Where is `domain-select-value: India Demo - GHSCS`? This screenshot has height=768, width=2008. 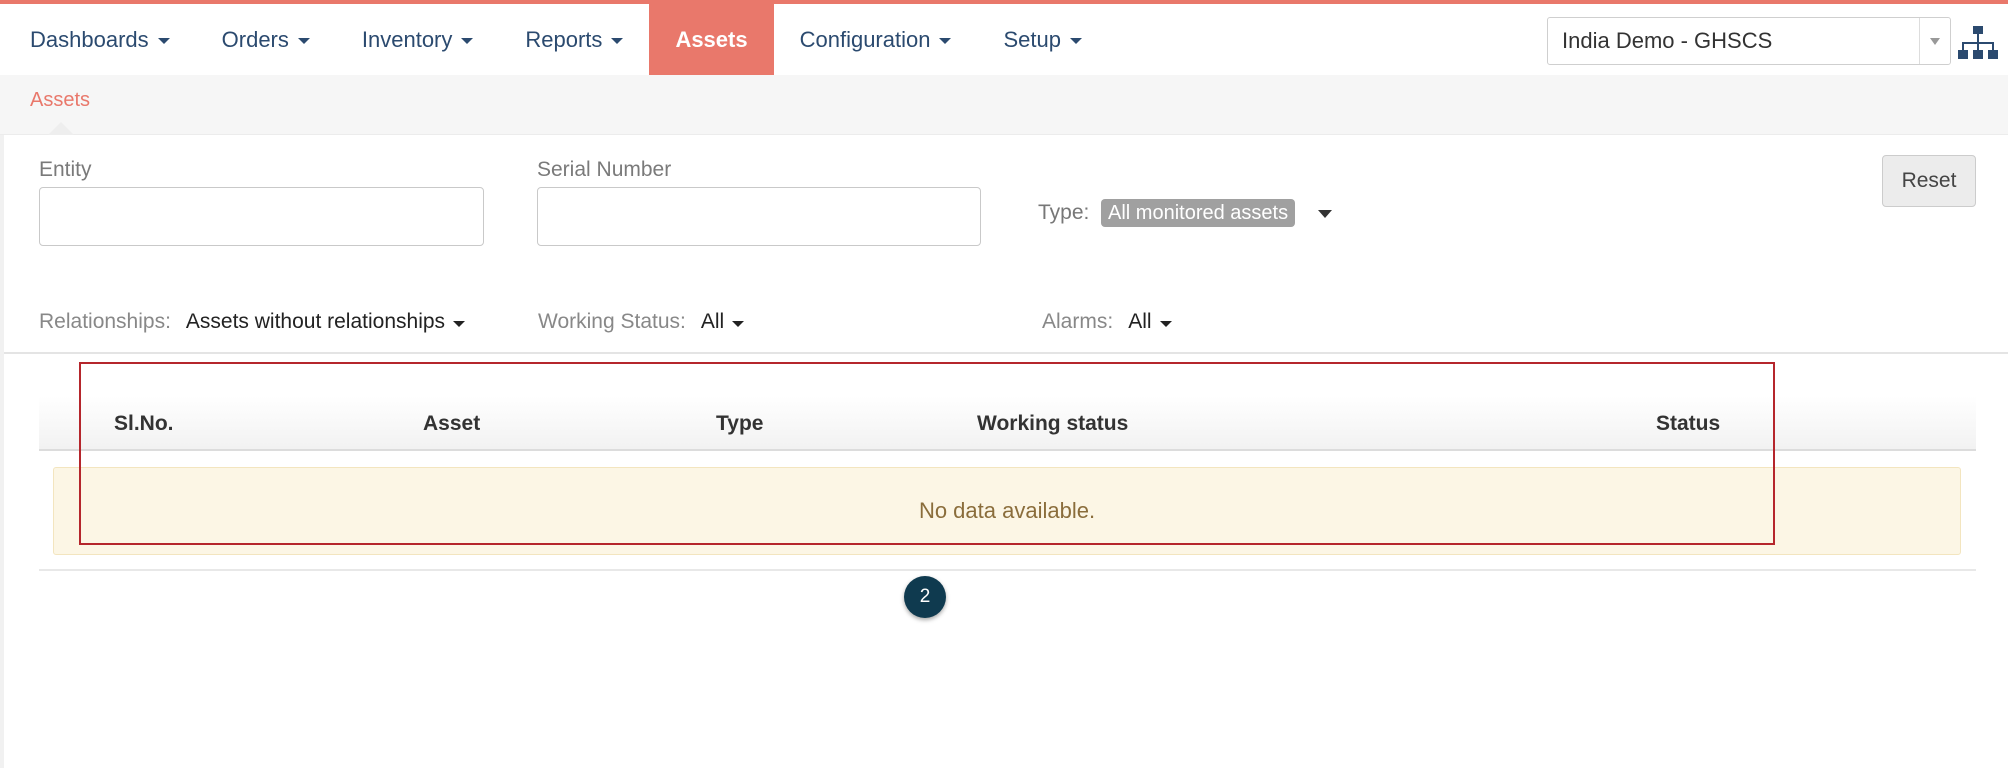 domain-select-value: India Demo - GHSCS is located at coordinates (1667, 40).